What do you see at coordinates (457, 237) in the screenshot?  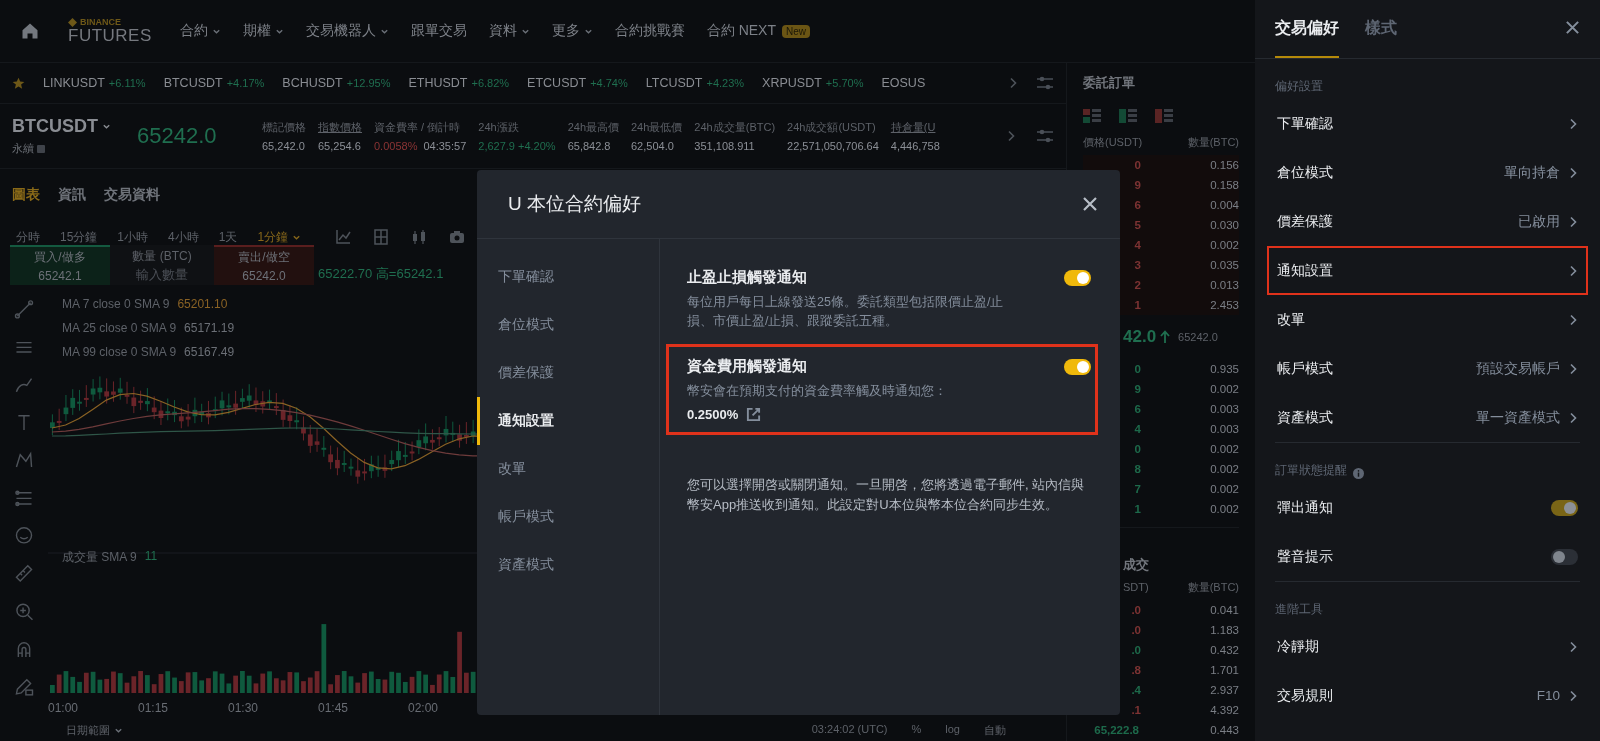 I see `camera-icon` at bounding box center [457, 237].